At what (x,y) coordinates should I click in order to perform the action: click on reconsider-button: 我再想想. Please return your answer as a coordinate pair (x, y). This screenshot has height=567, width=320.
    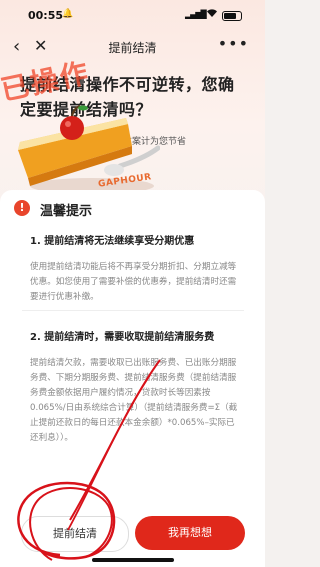
    Looking at the image, I should click on (190, 533).